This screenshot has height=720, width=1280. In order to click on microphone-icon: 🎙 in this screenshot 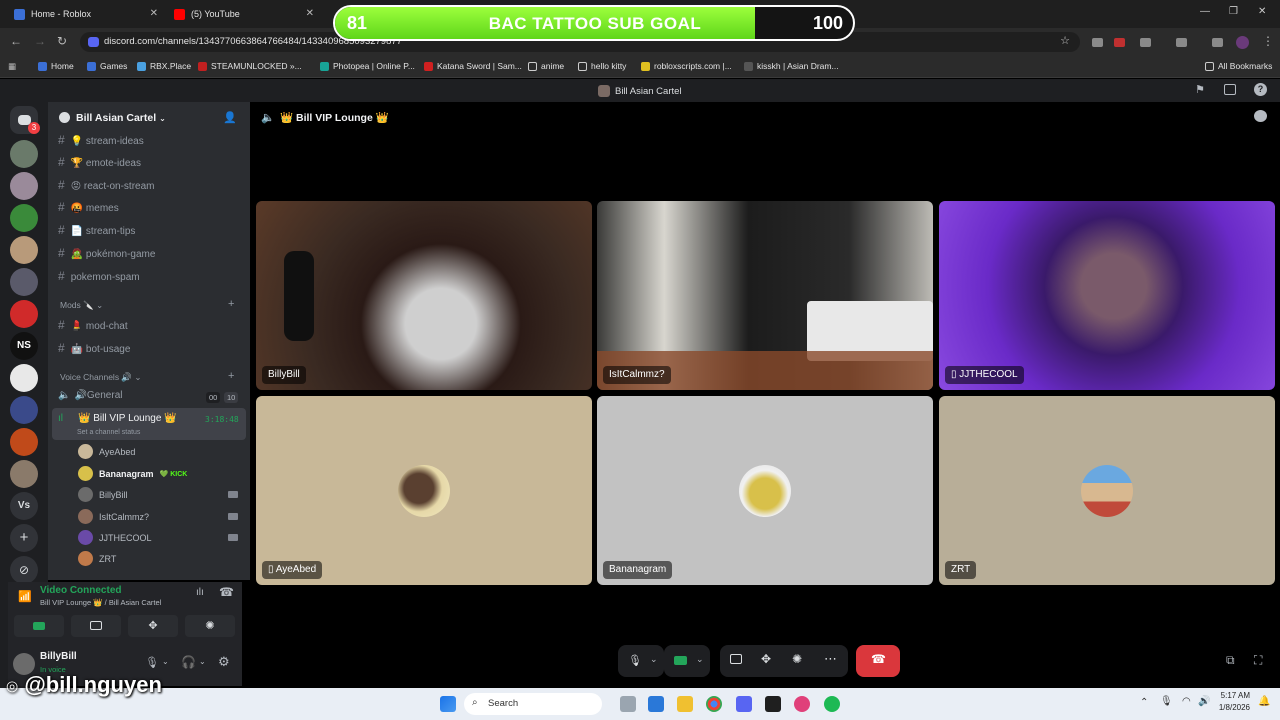, I will do `click(152, 662)`.